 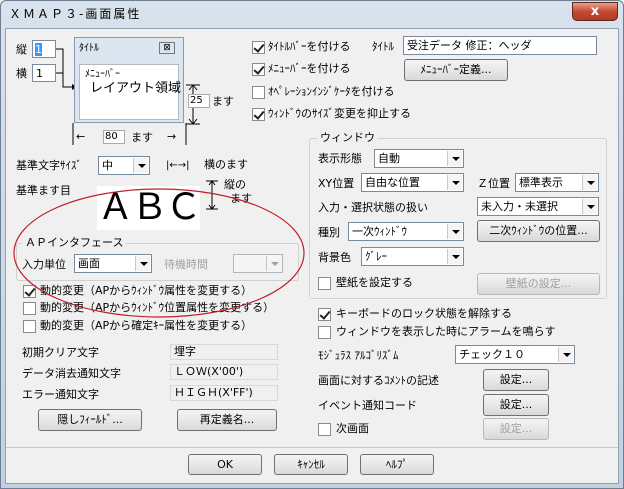 I want to click on window-type-select: 一次ｳｨﾝﾄﾞｳ, so click(x=406, y=231).